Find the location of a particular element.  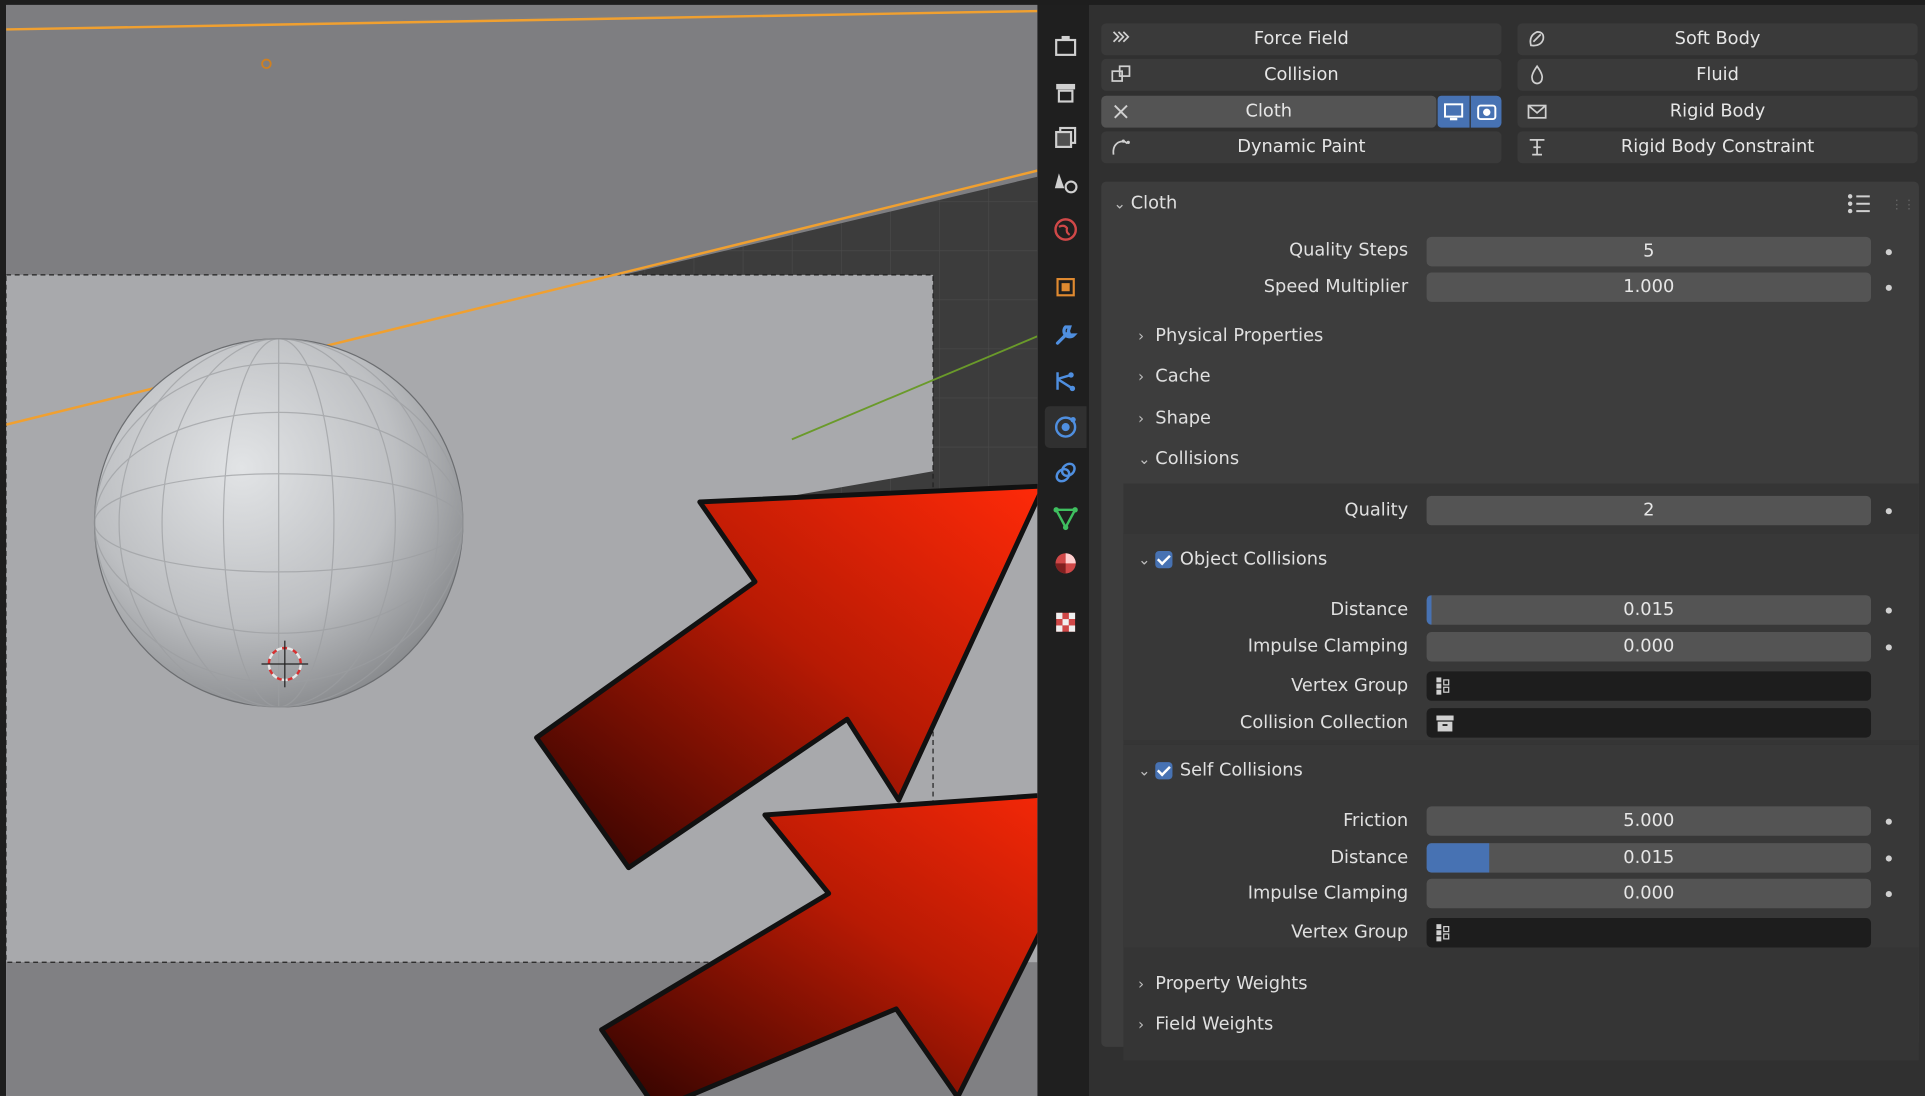

object-impulse-clamping-field: 0.000 is located at coordinates (1649, 647).